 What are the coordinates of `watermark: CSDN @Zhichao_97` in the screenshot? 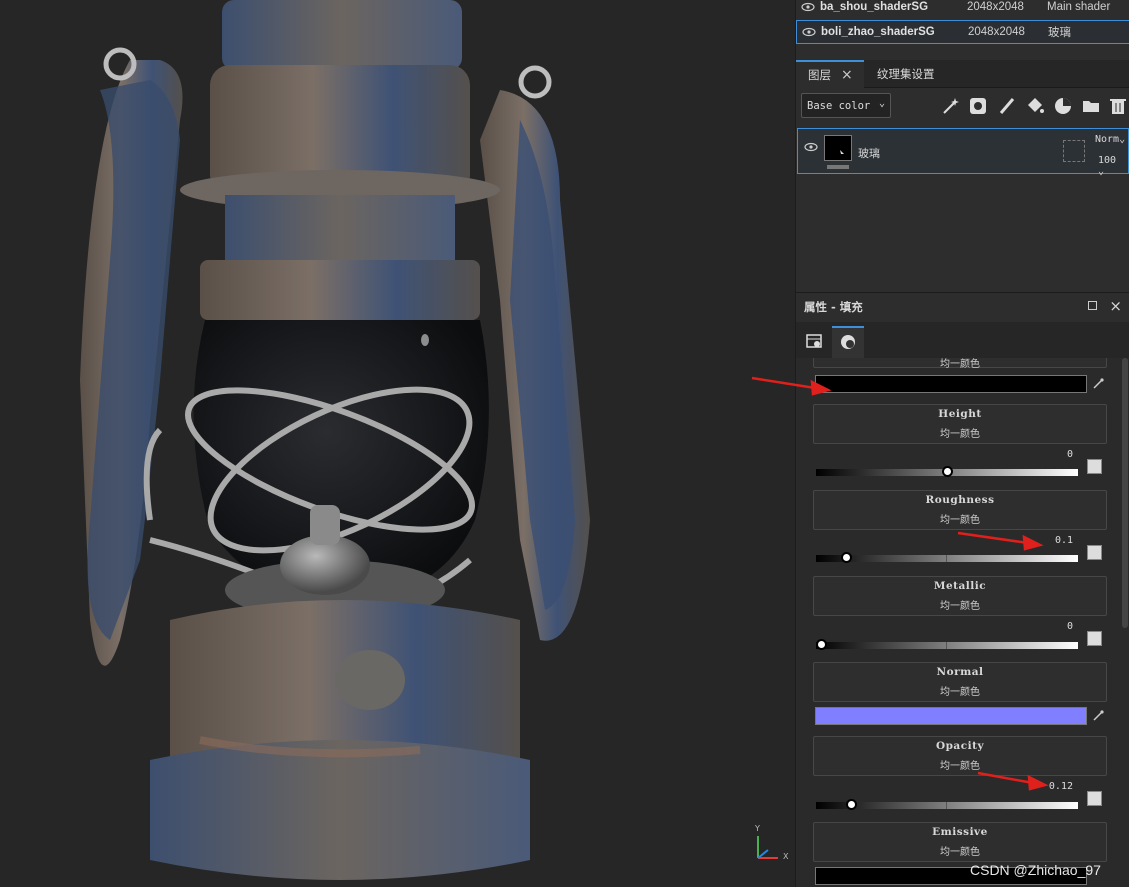 It's located at (1035, 870).